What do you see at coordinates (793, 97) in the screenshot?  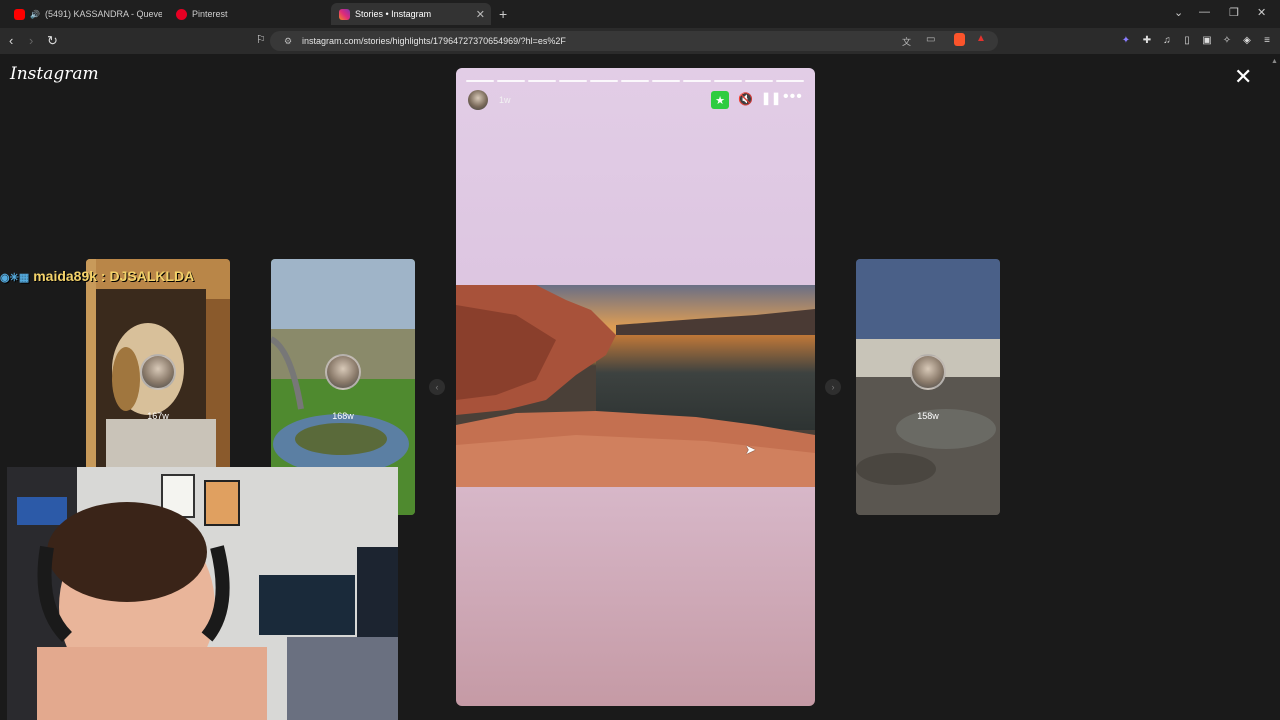 I see `more-options-button: •••` at bounding box center [793, 97].